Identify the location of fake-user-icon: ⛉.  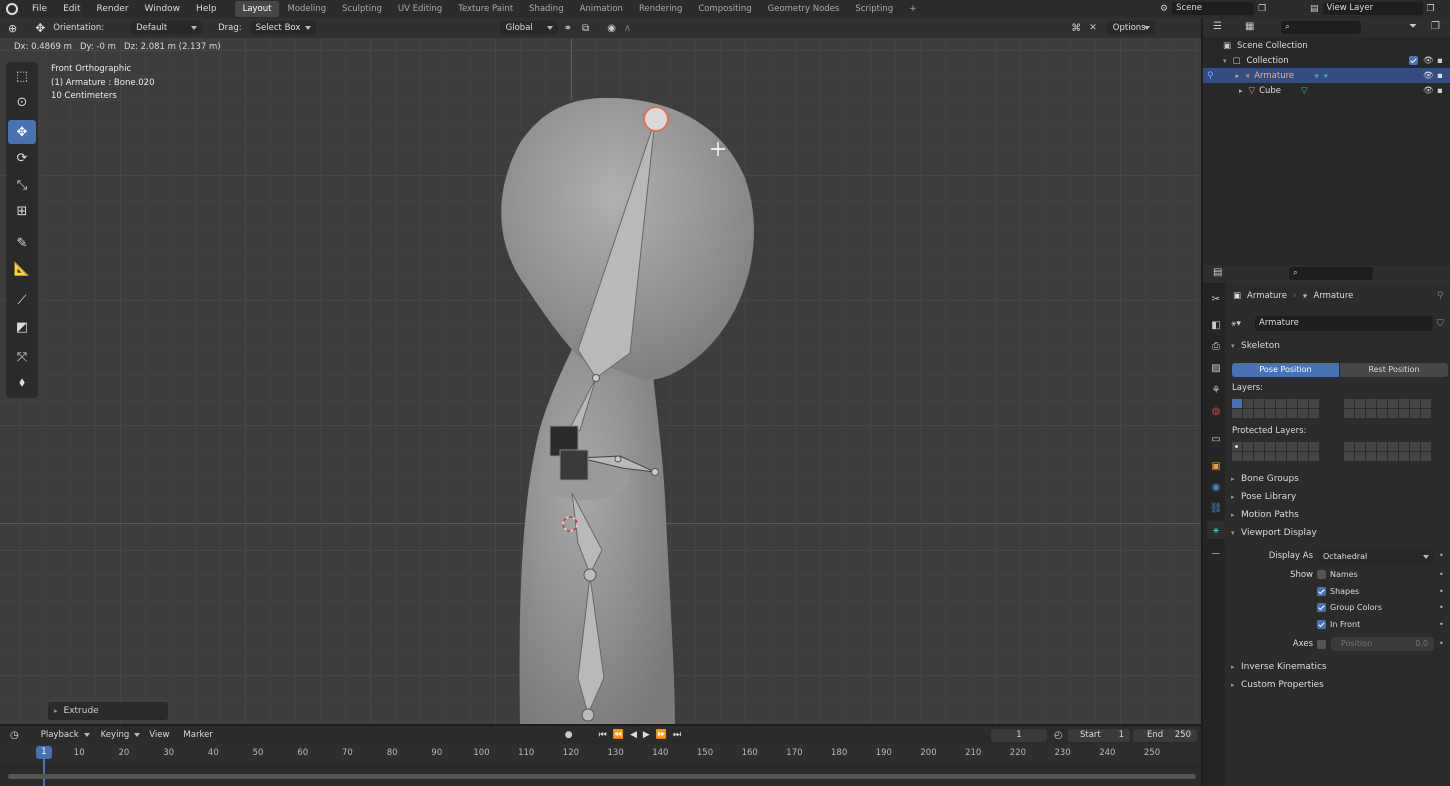
(1440, 324).